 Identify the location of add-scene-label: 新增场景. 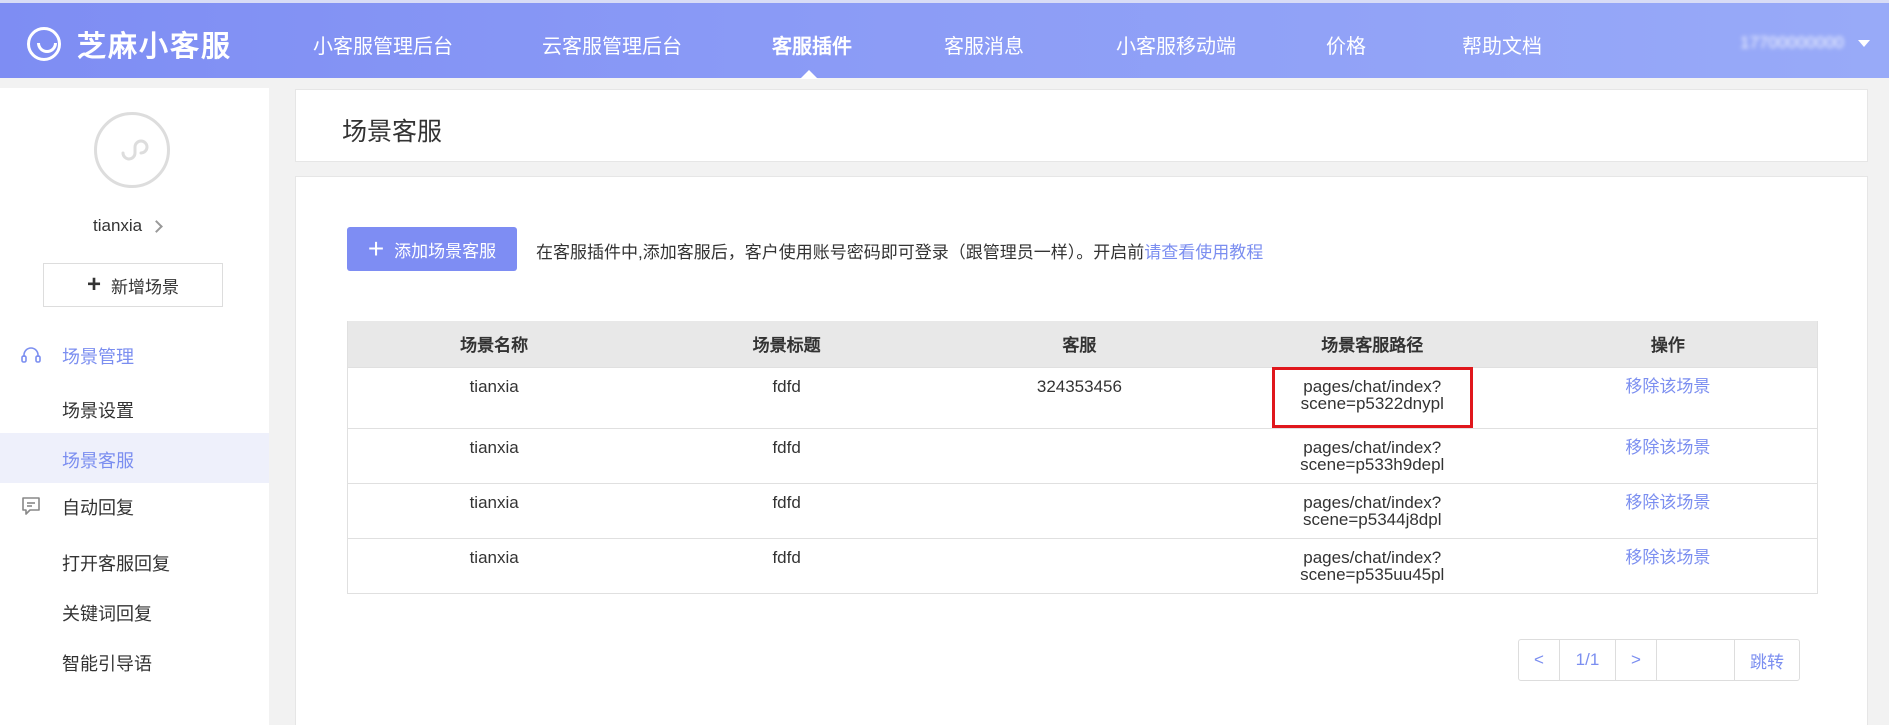
(145, 287).